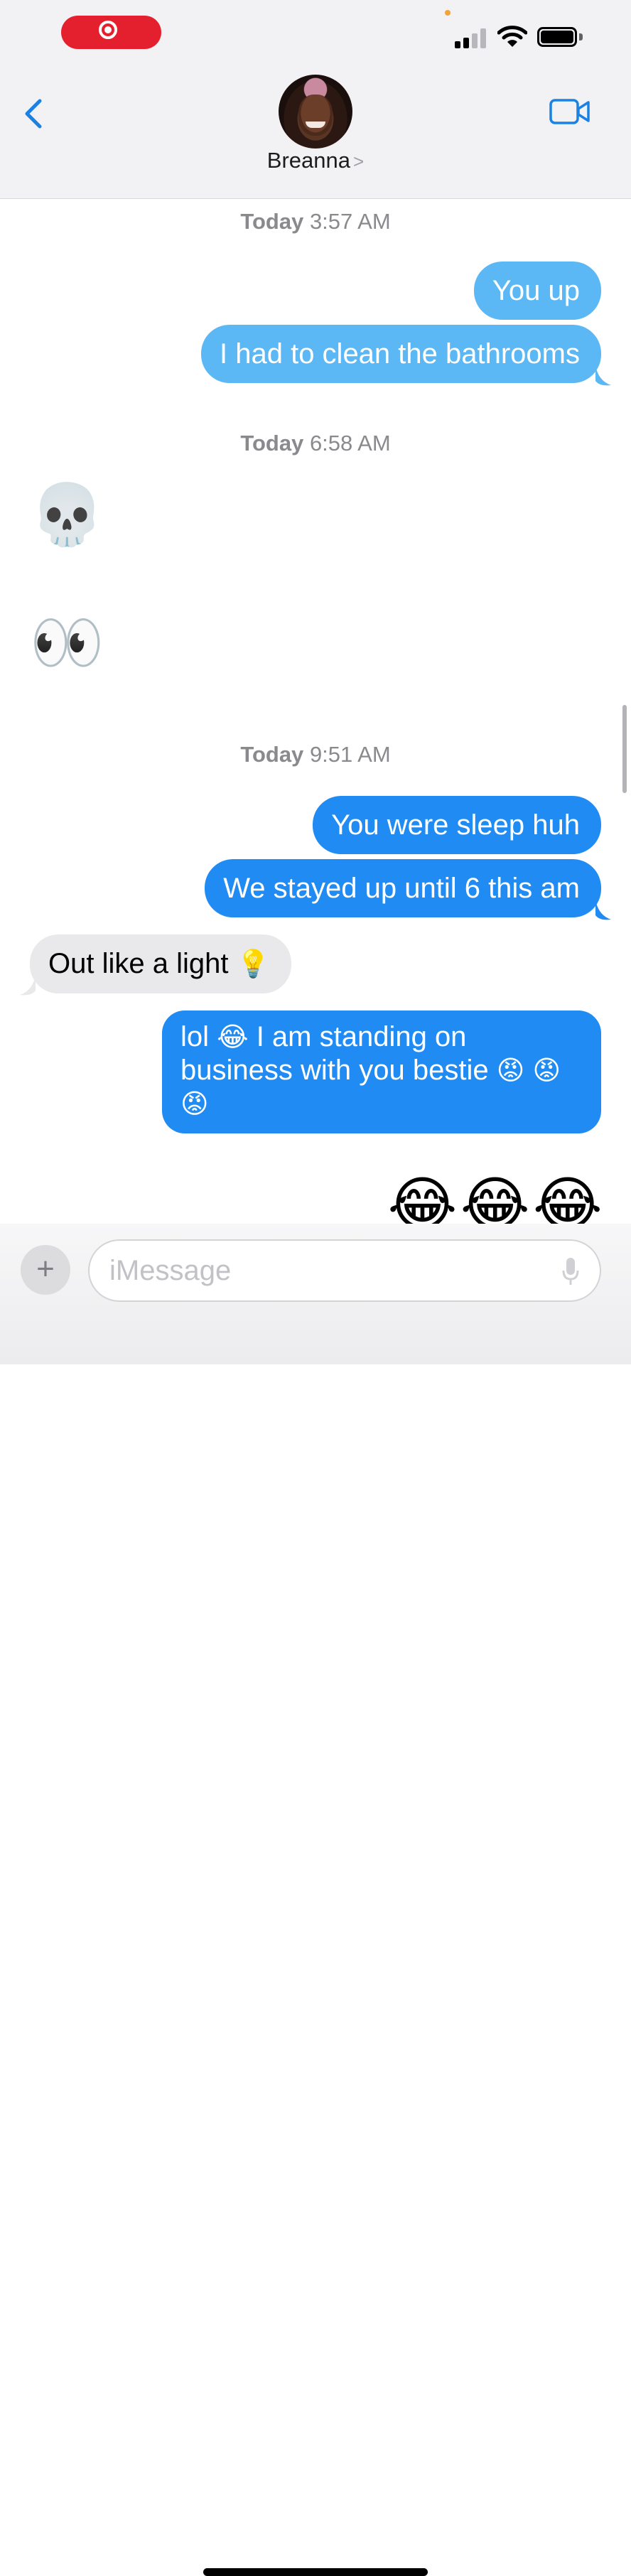 The height and width of the screenshot is (2576, 631). What do you see at coordinates (512, 37) in the screenshot?
I see `wifi-icon` at bounding box center [512, 37].